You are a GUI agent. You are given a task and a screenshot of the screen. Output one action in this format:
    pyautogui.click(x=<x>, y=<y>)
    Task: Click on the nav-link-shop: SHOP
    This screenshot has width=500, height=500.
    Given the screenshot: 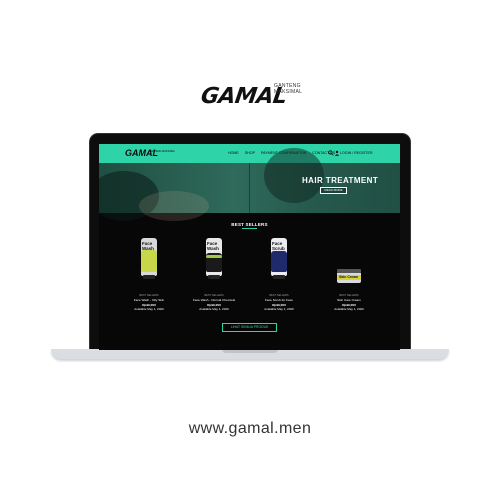 What is the action you would take?
    pyautogui.click(x=250, y=153)
    